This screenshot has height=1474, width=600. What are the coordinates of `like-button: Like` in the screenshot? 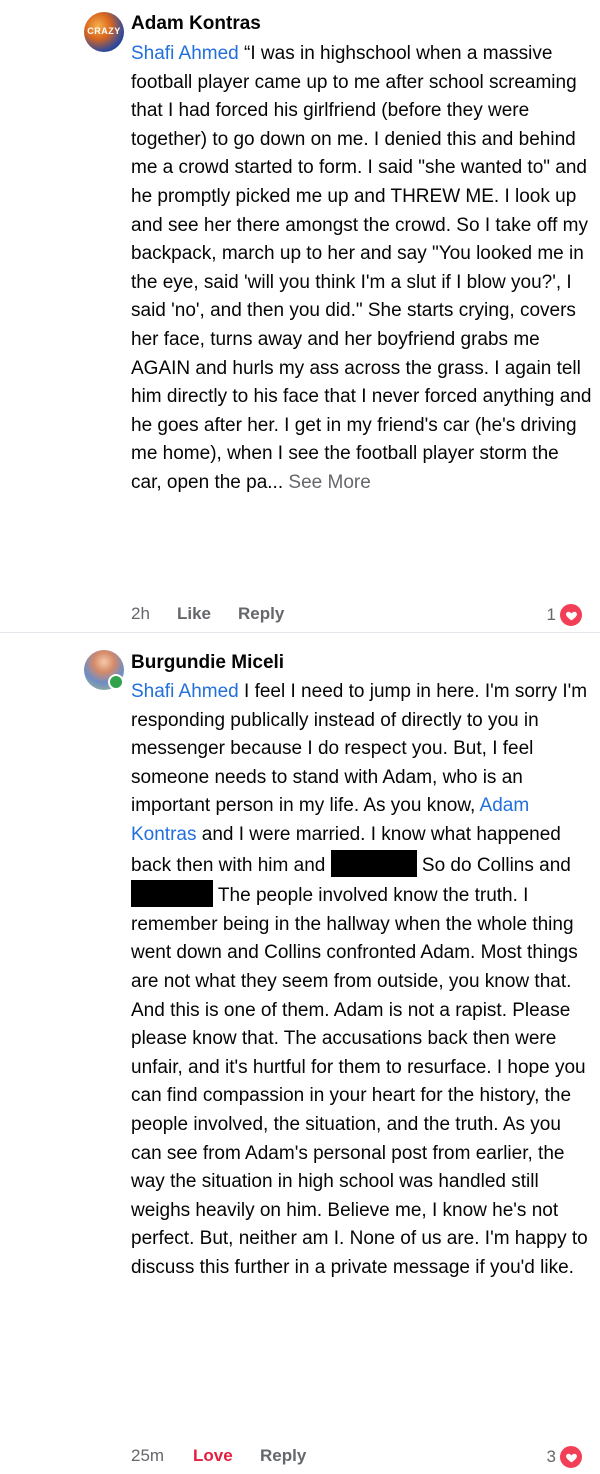 It's located at (194, 614).